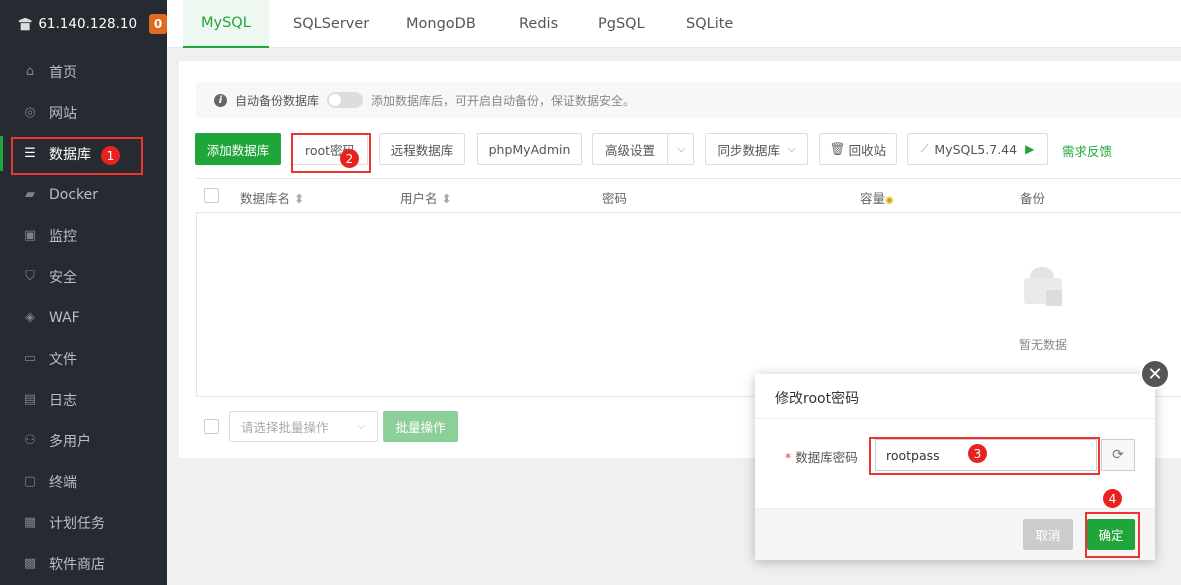 This screenshot has height=585, width=1181. I want to click on required-mark: *, so click(788, 457).